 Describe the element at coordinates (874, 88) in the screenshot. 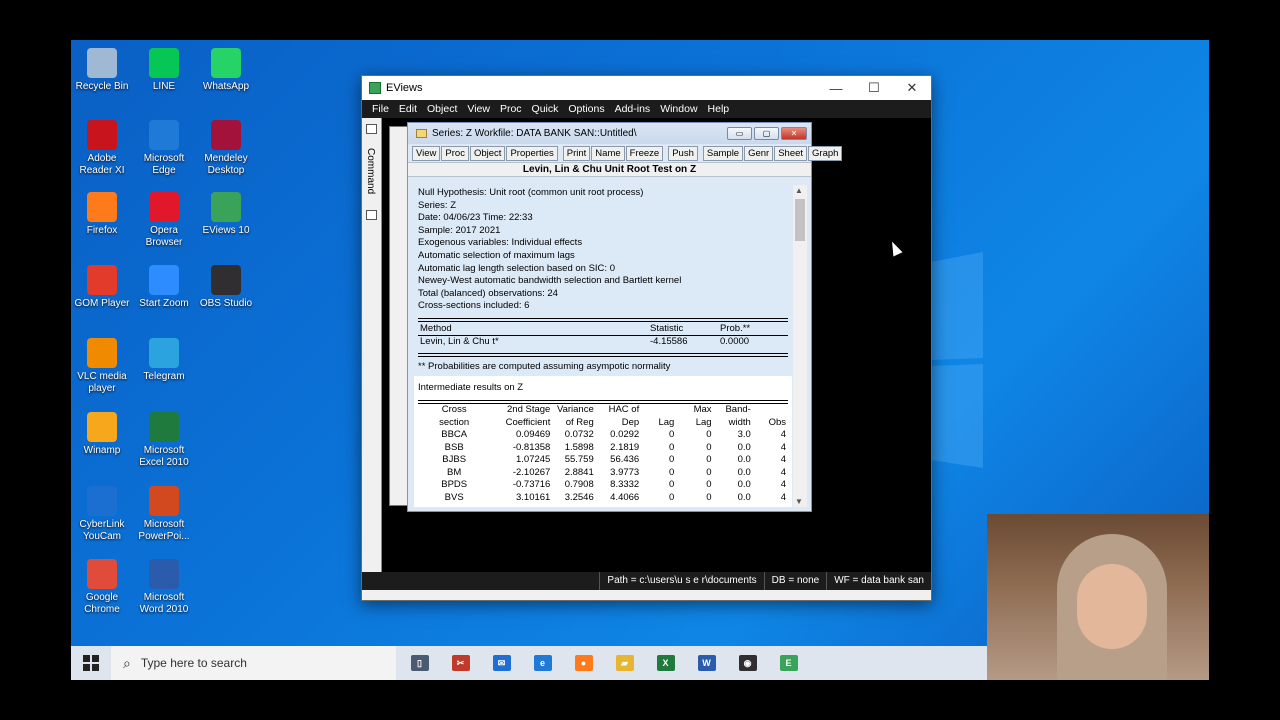

I see `maximize-button: ☐` at that location.